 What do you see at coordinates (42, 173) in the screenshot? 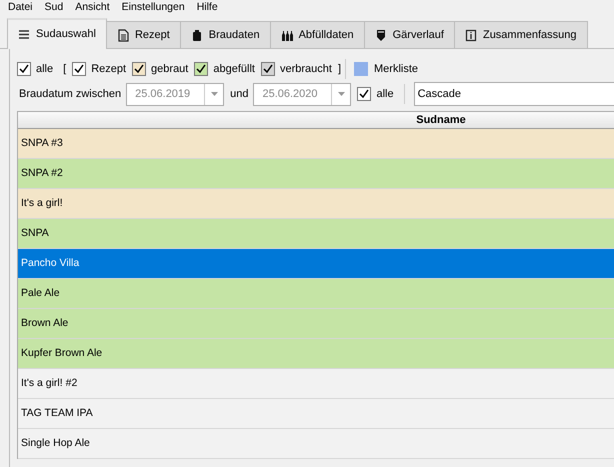
I see `table-cell-text: SNPA #2` at bounding box center [42, 173].